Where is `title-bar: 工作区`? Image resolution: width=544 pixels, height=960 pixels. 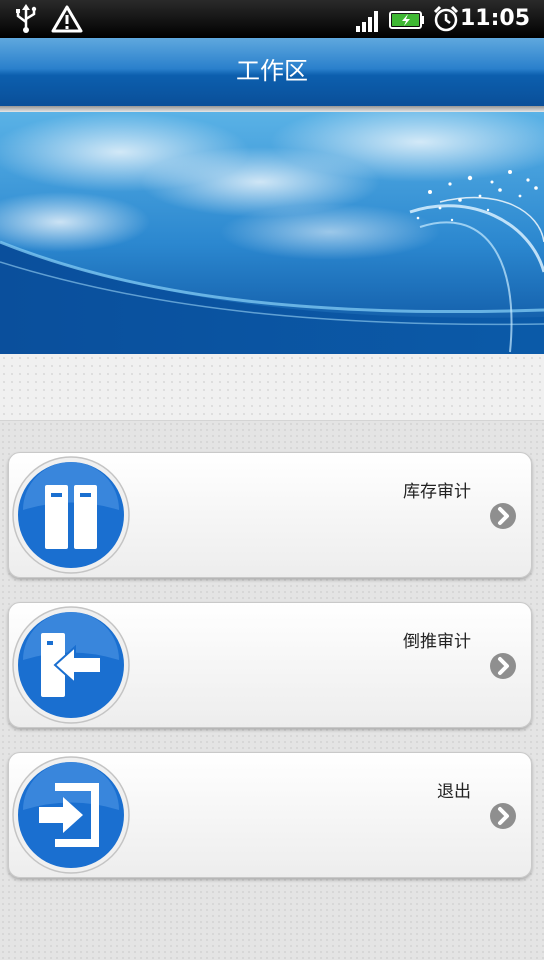 title-bar: 工作区 is located at coordinates (272, 75).